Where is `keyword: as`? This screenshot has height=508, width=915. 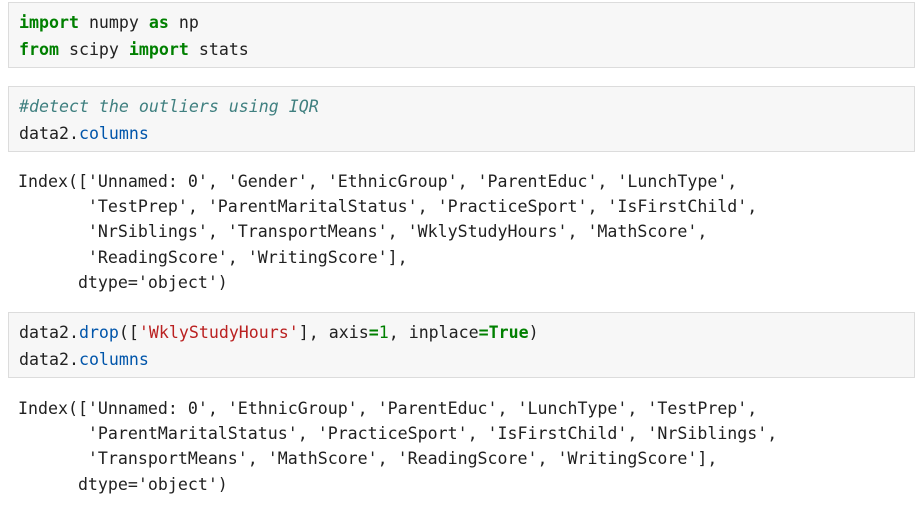 keyword: as is located at coordinates (158, 22).